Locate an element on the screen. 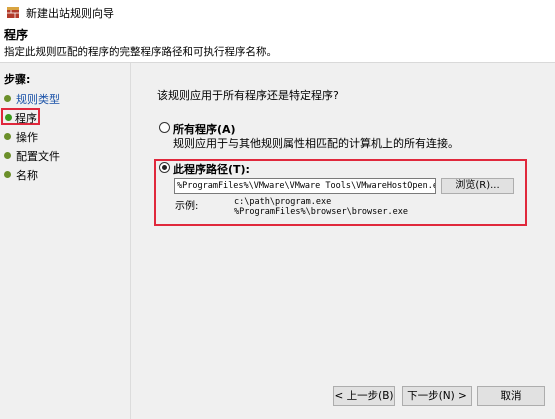 The width and height of the screenshot is (555, 419). example-path-line: c:\path\program.exe is located at coordinates (283, 202).